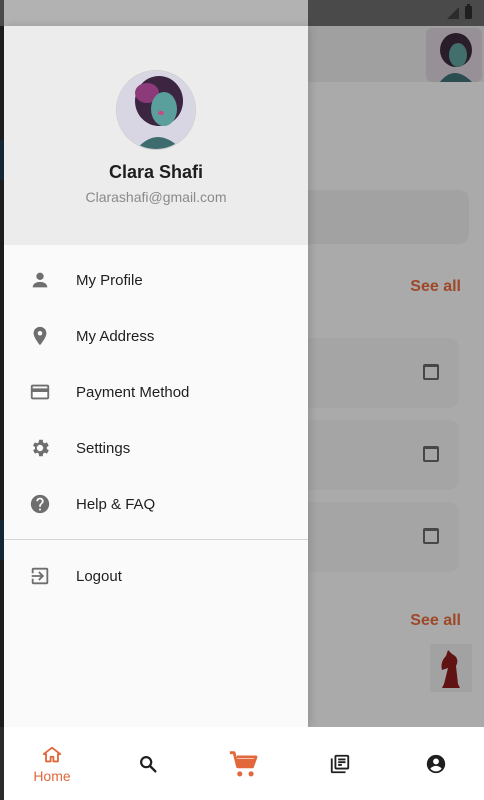 This screenshot has height=800, width=484. Describe the element at coordinates (156, 336) in the screenshot. I see `menu-item-my-address: My Address` at that location.